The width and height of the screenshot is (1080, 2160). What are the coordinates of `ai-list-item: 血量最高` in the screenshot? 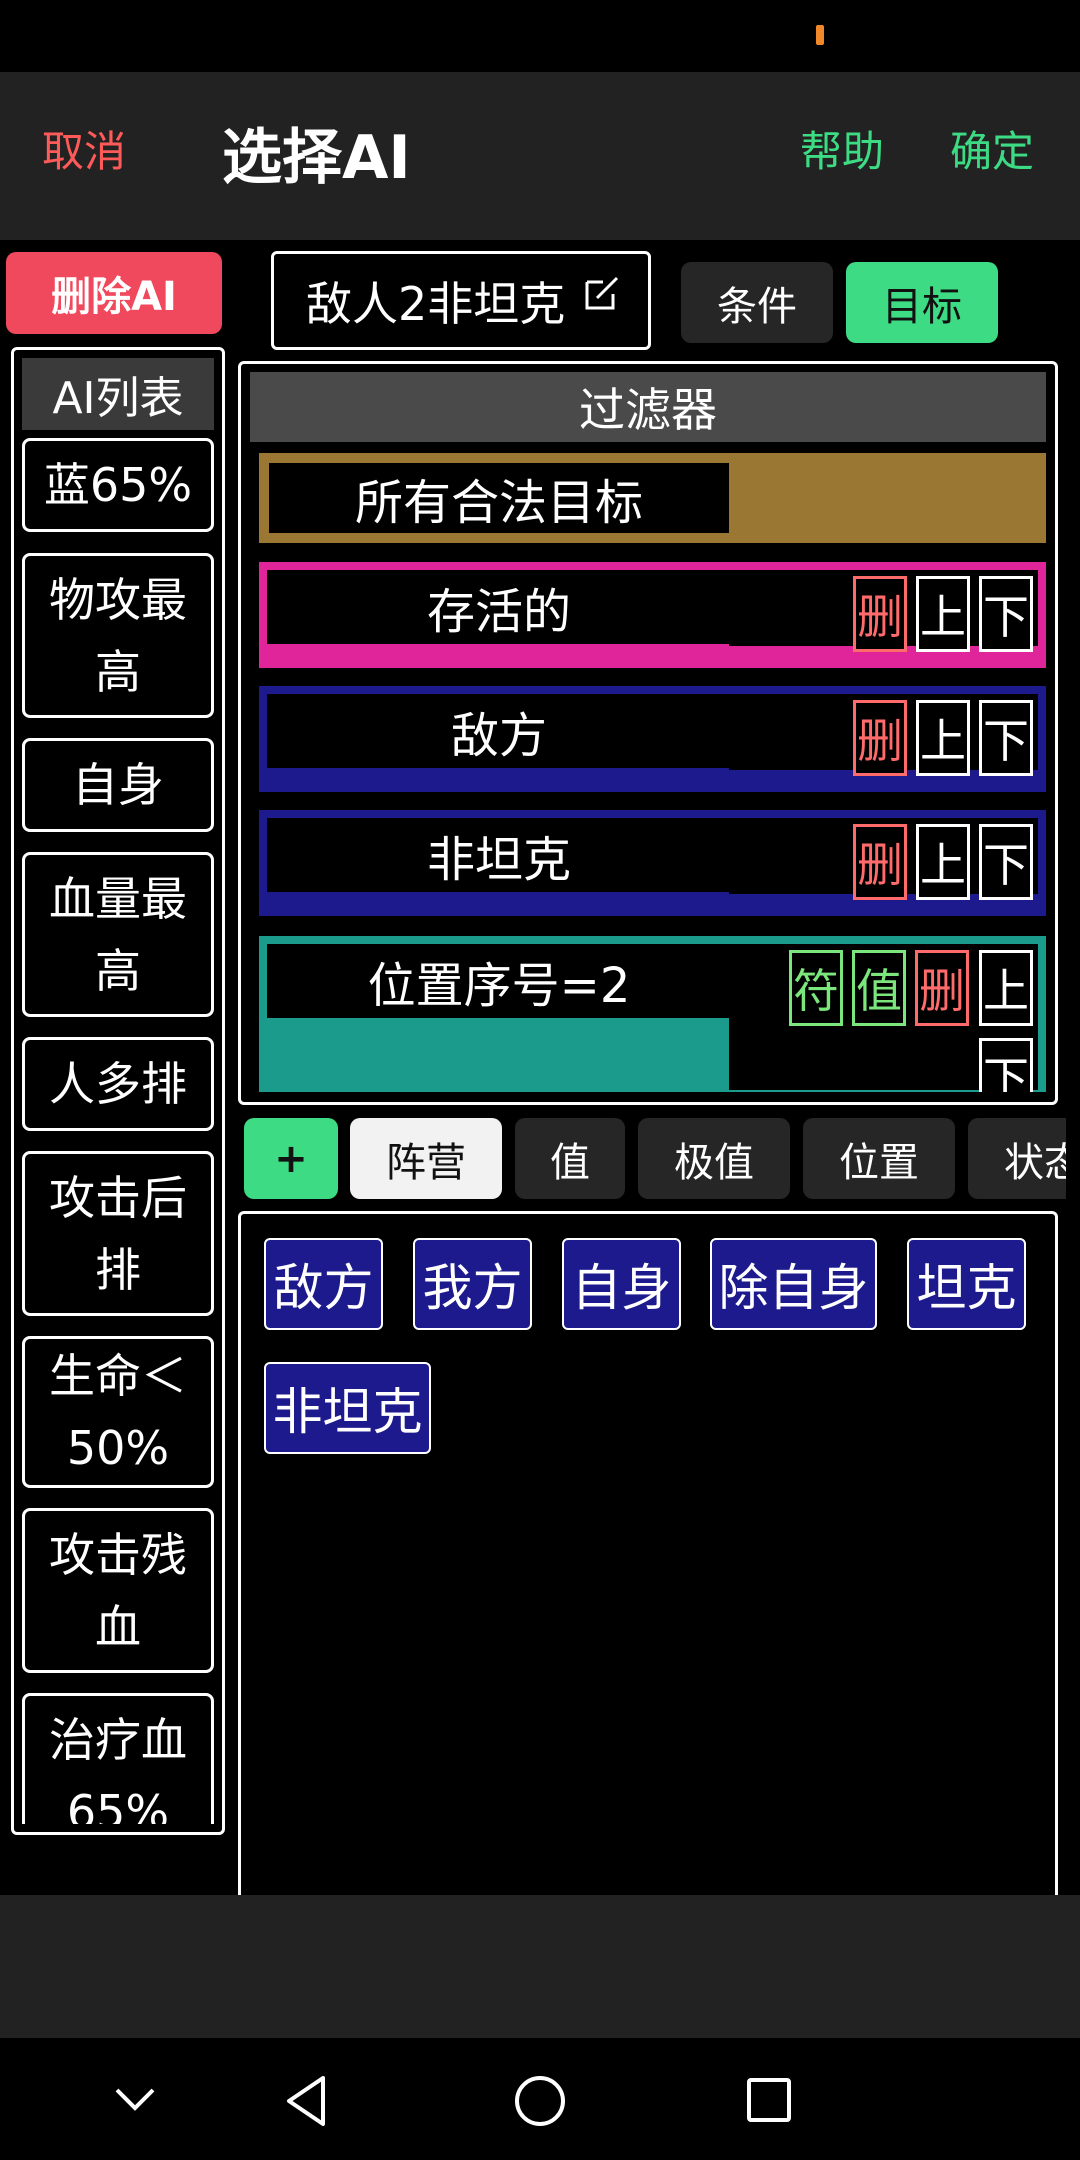 It's located at (118, 934).